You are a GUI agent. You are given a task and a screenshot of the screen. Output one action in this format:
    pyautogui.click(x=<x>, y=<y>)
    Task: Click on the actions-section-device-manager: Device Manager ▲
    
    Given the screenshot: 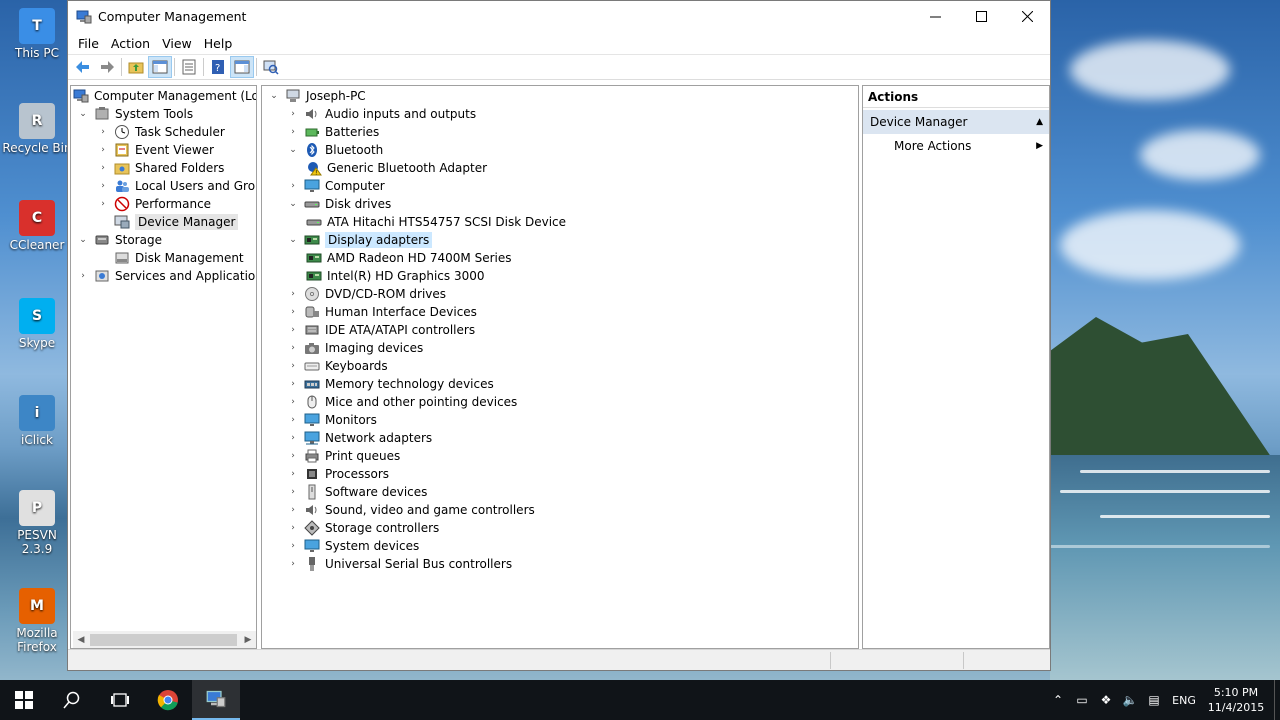 What is the action you would take?
    pyautogui.click(x=956, y=122)
    